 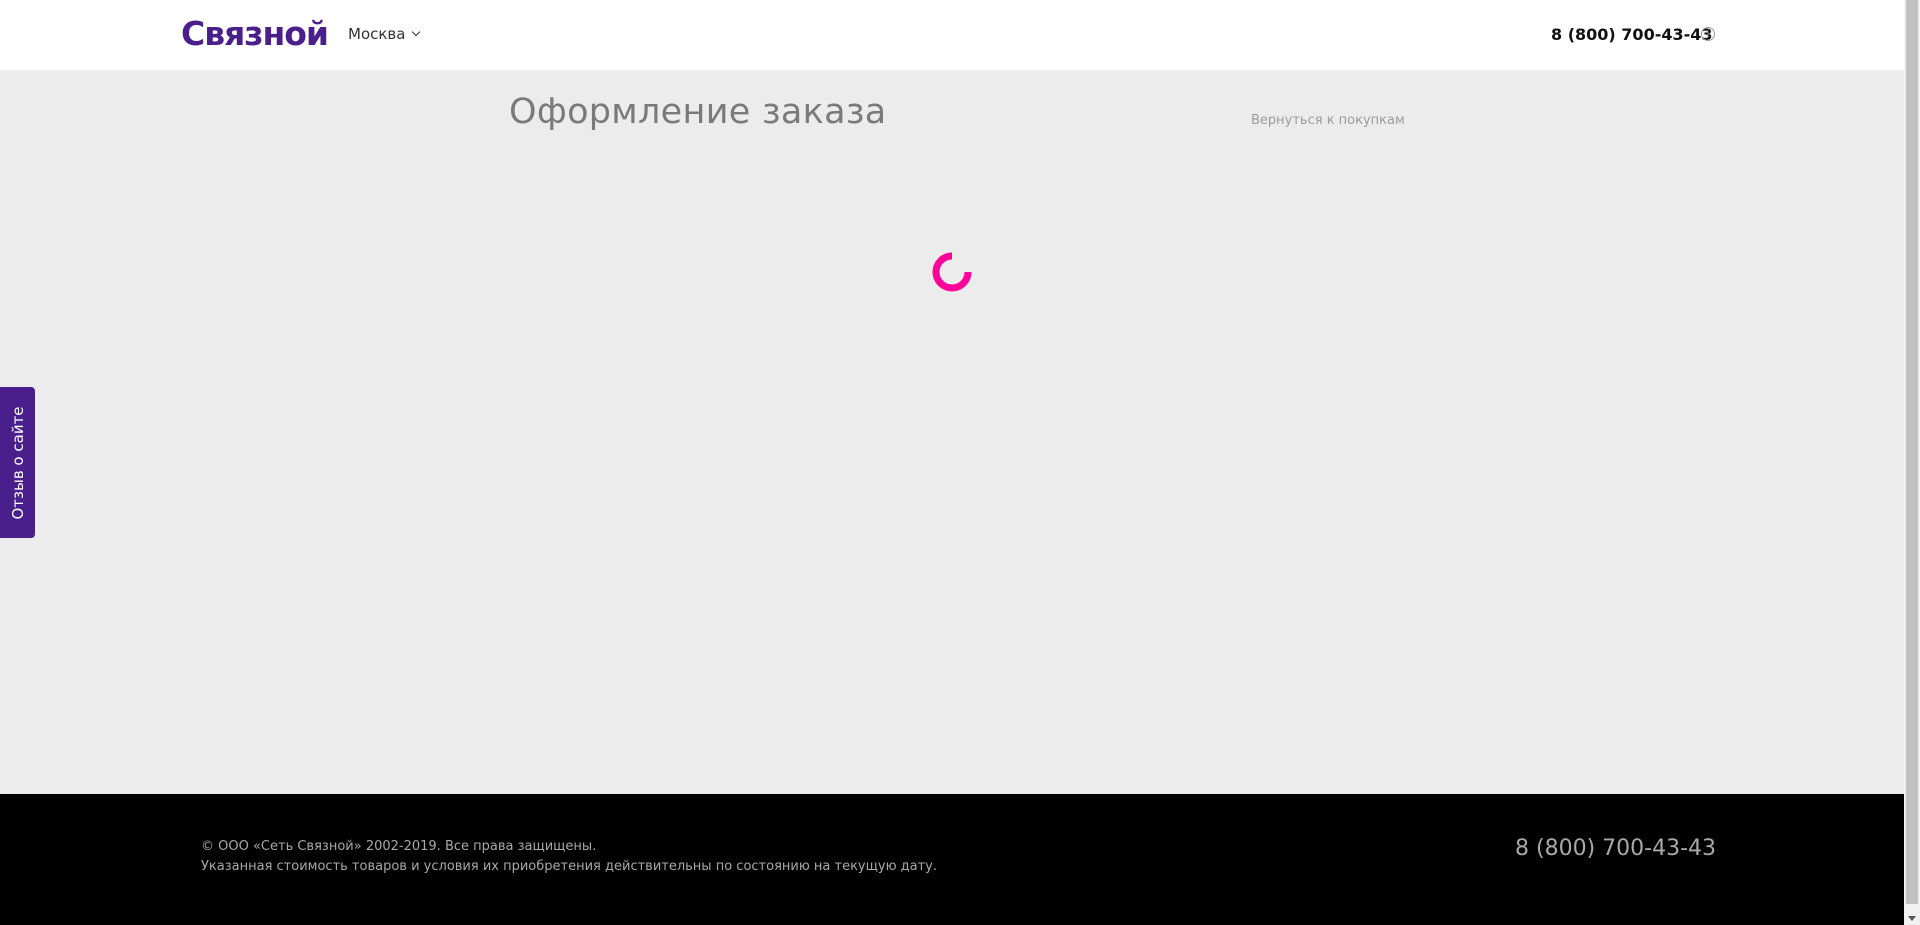 I want to click on feedback-tab: Отзыв о сайте, so click(x=17, y=462).